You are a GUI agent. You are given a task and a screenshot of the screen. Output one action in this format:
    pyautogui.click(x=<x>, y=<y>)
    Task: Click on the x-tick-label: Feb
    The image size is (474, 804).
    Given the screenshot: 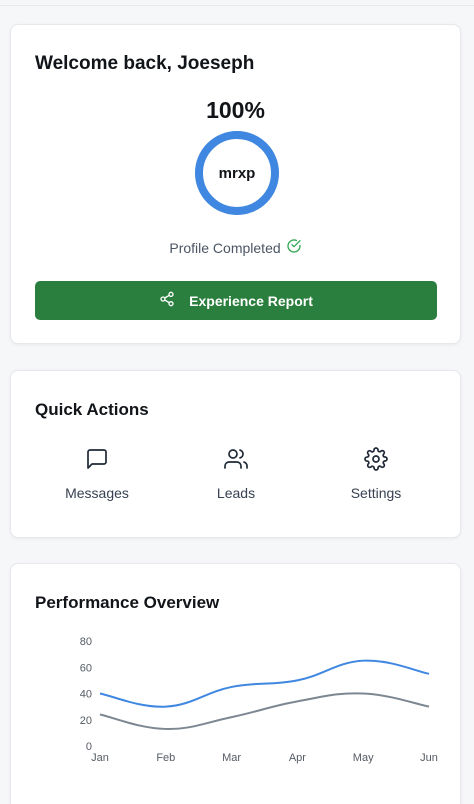 What is the action you would take?
    pyautogui.click(x=165, y=758)
    